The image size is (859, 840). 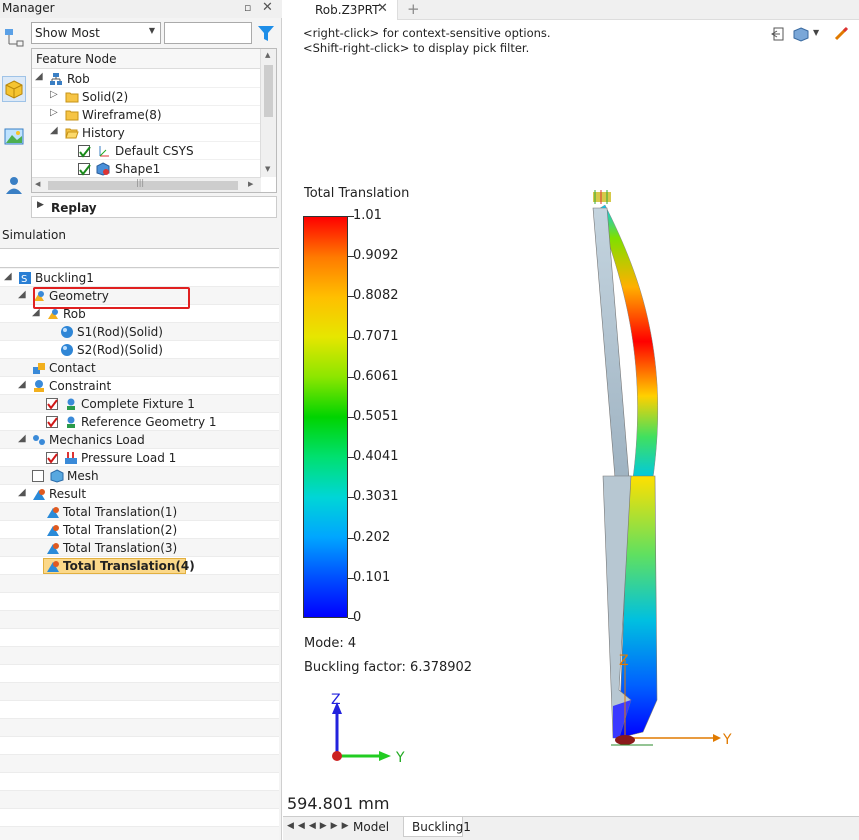 I want to click on tree-node-history: ◢ History, so click(x=146, y=133).